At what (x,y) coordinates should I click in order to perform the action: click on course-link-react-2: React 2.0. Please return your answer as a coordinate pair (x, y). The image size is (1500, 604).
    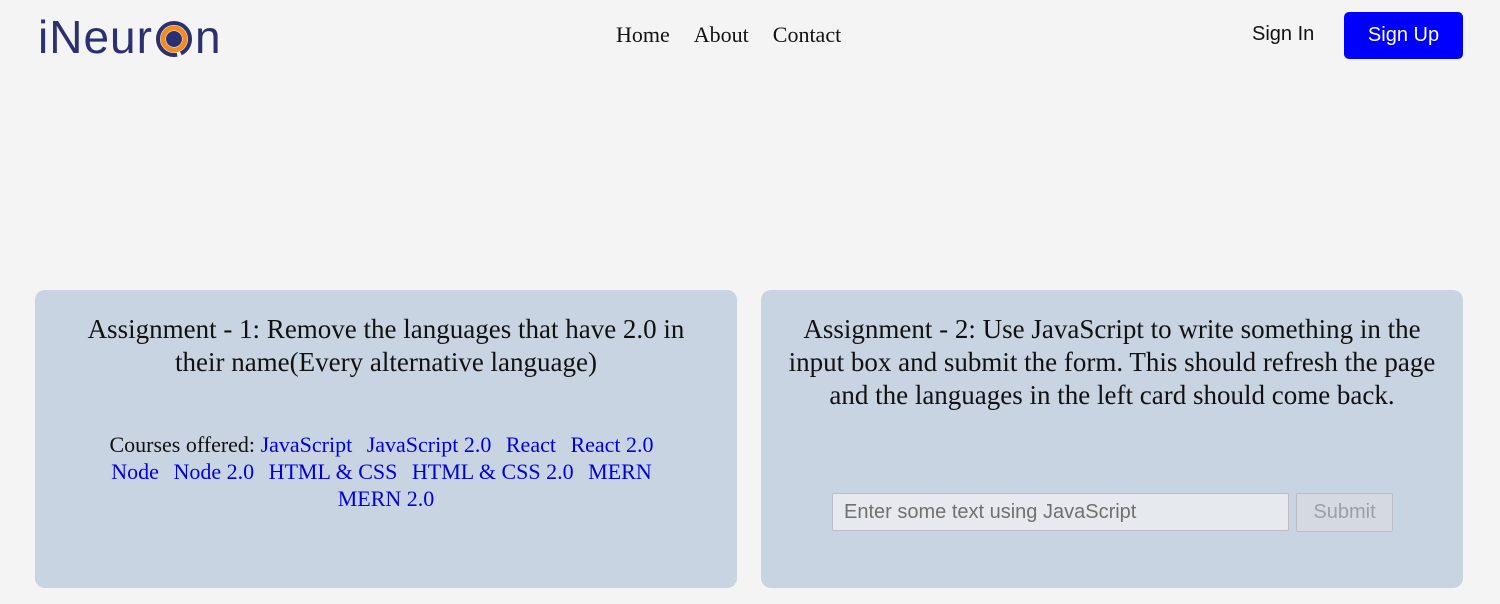
    Looking at the image, I should click on (611, 444).